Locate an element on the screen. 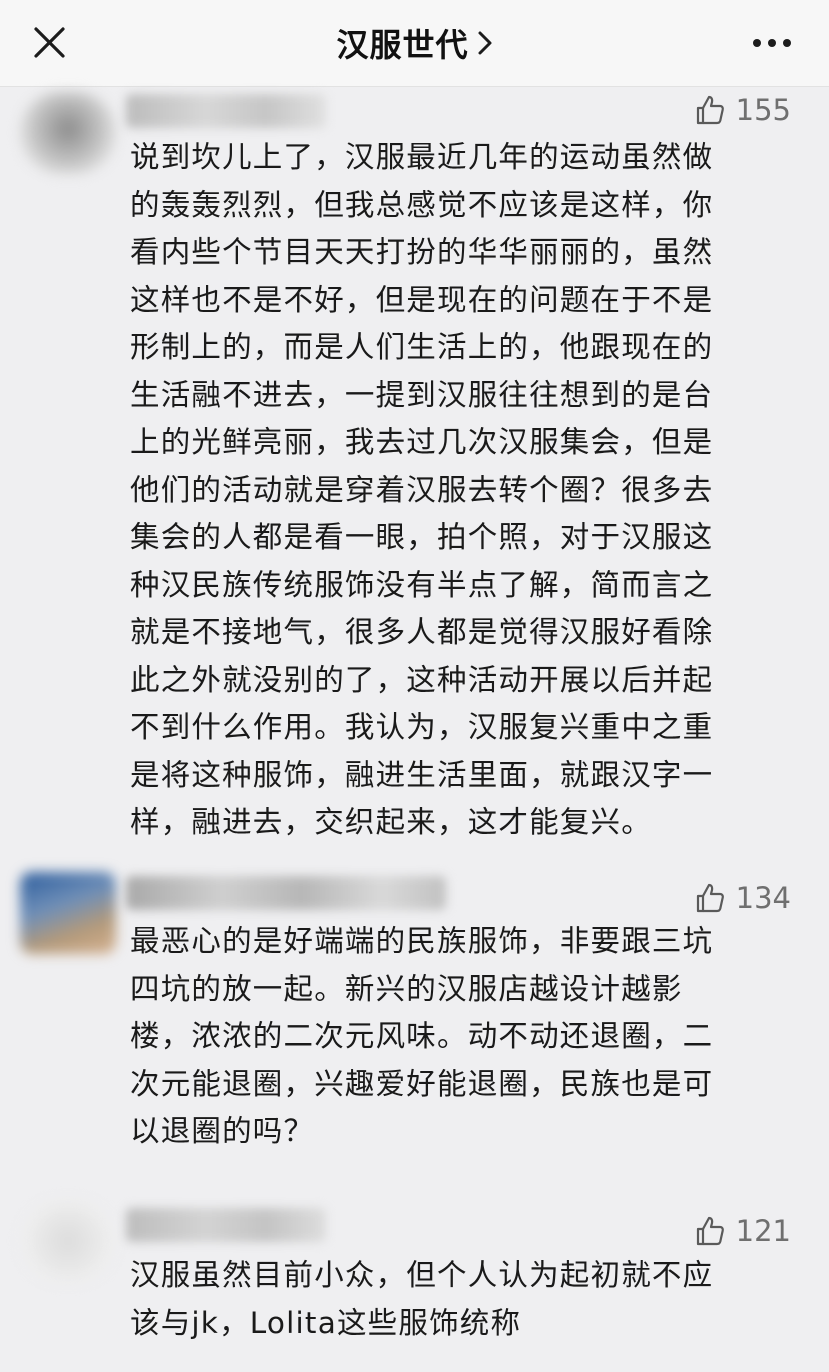 The height and width of the screenshot is (1372, 829). username-blurred is located at coordinates (226, 1225).